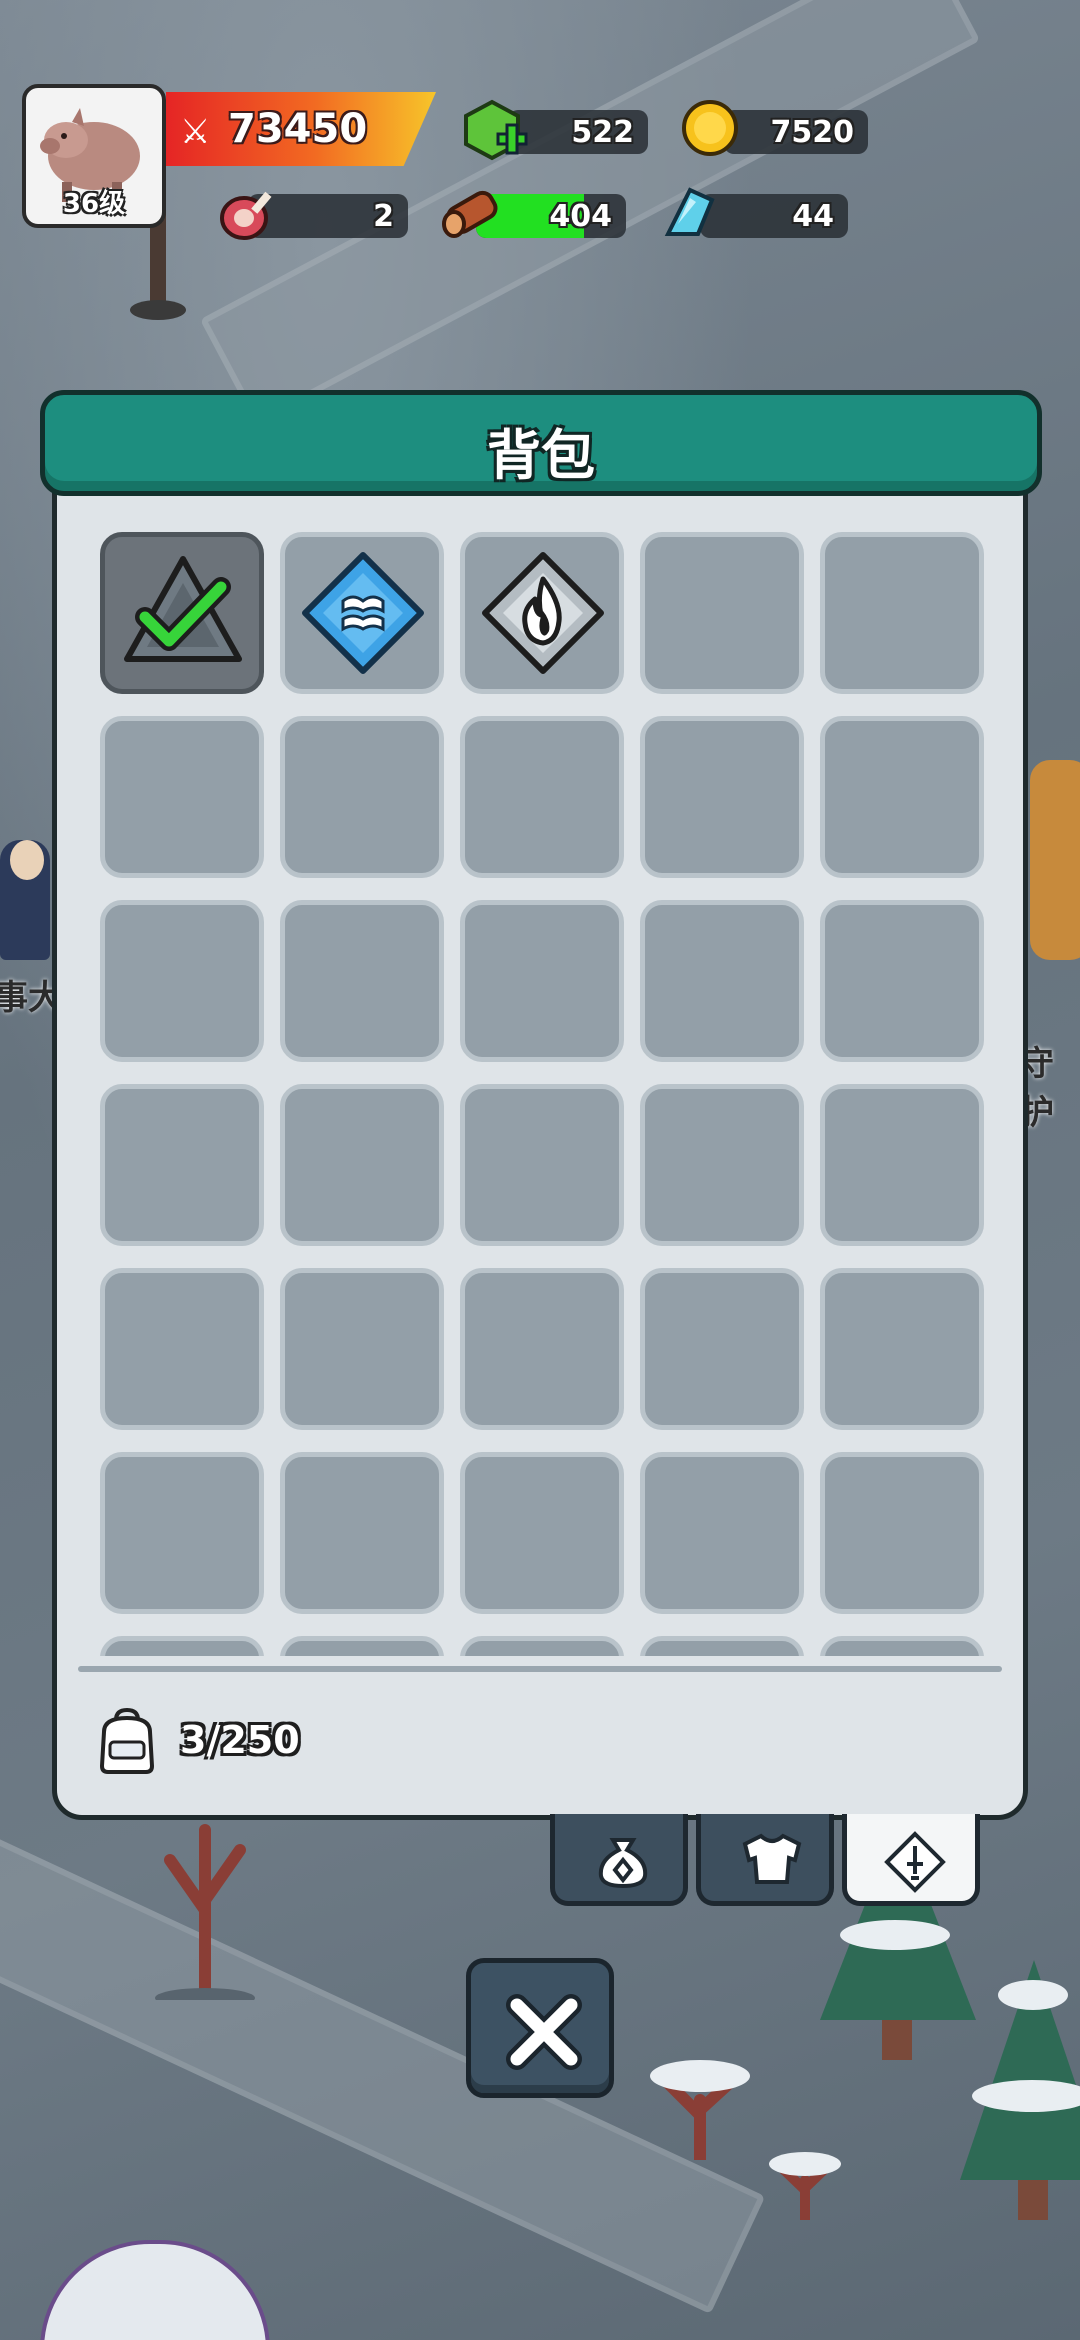 Image resolution: width=1080 pixels, height=2340 pixels. What do you see at coordinates (298, 129) in the screenshot?
I see `combat-power-value: 73450` at bounding box center [298, 129].